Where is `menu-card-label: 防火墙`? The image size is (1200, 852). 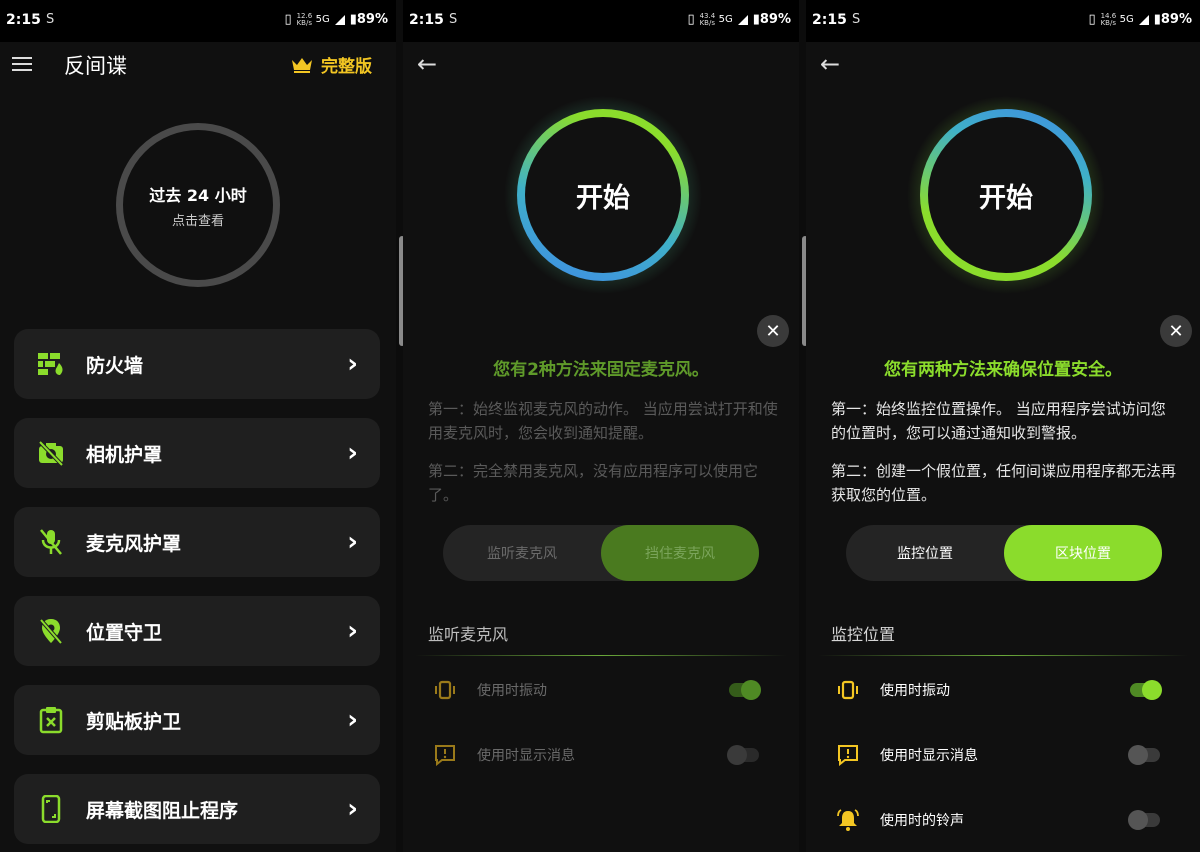 menu-card-label: 防火墙 is located at coordinates (115, 365).